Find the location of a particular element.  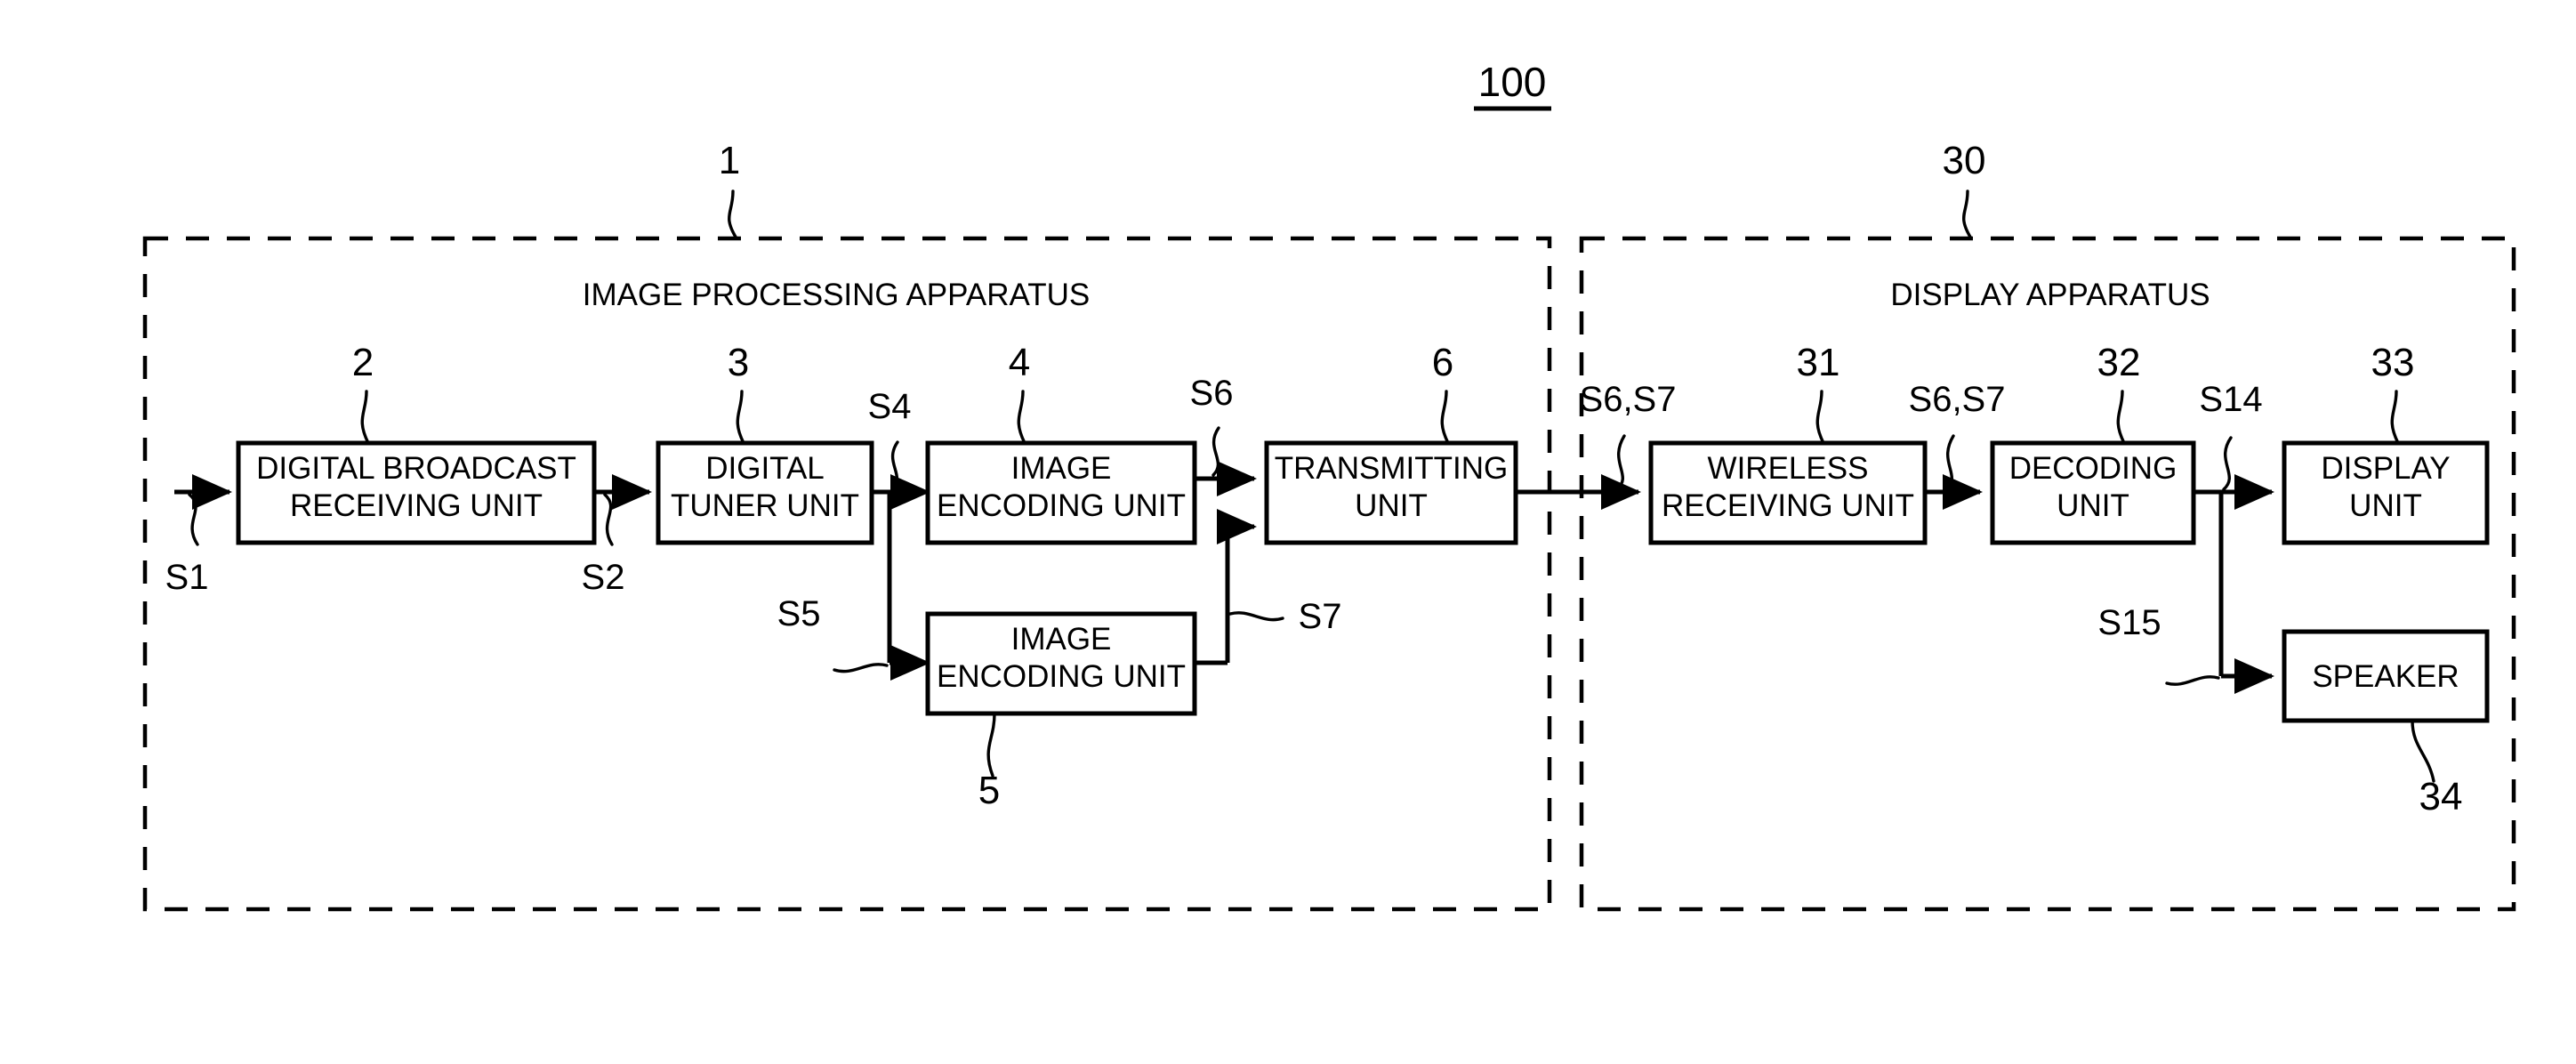

block-label-image-encoding-unit-lower-line1: IMAGE is located at coordinates (1061, 639).